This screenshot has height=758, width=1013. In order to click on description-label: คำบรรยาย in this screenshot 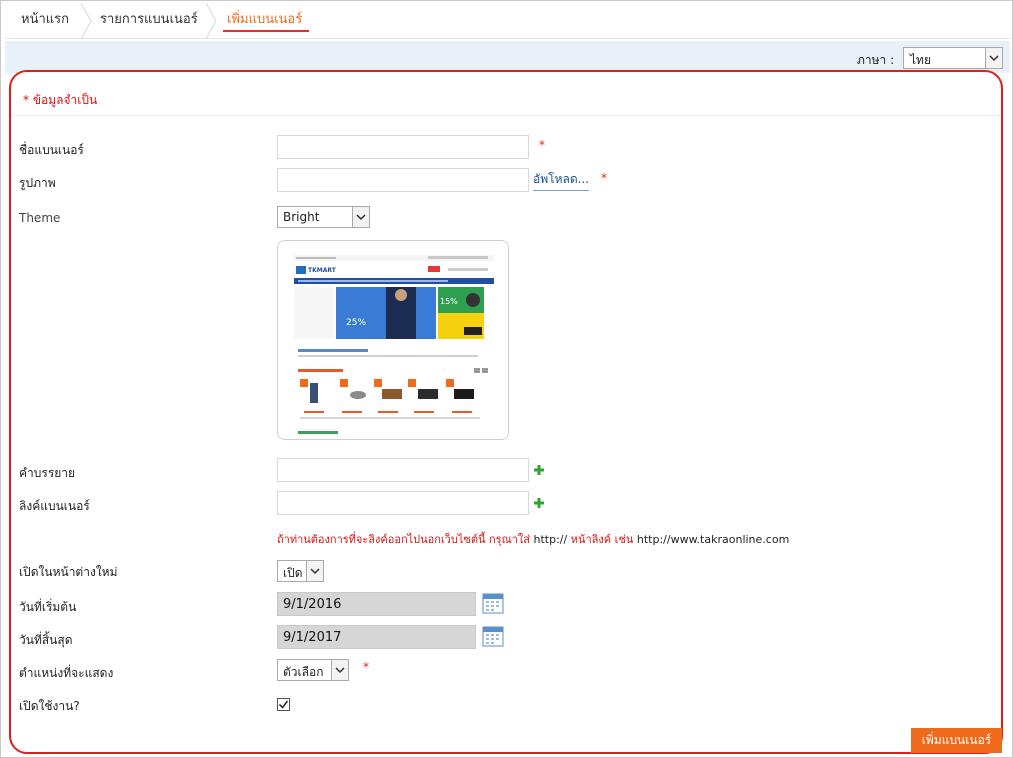, I will do `click(47, 473)`.